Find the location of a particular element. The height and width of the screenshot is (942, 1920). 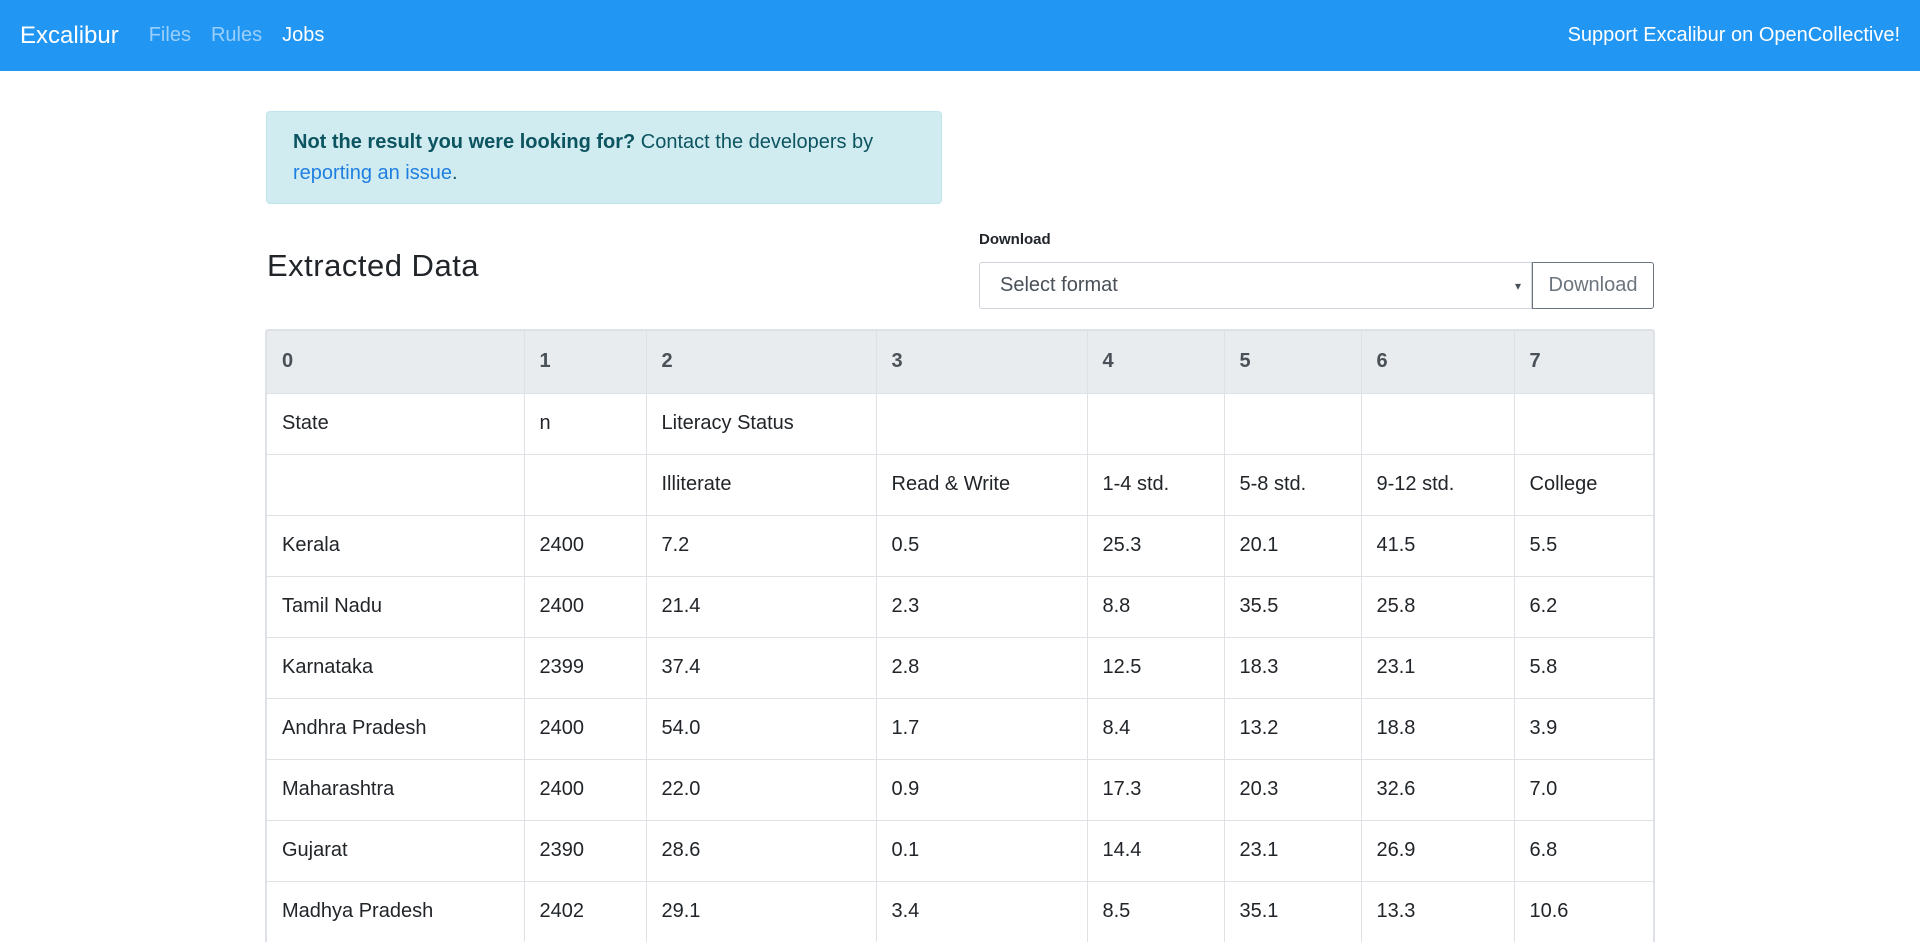

table-cell: 0.5 is located at coordinates (981, 545).